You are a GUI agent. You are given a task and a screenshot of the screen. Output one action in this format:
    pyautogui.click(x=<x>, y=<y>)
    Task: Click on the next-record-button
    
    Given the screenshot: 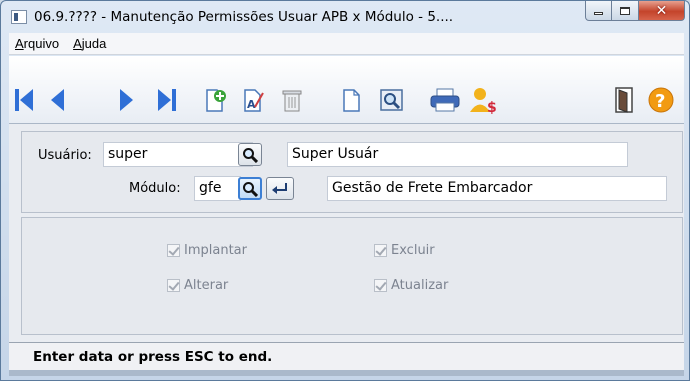 What is the action you would take?
    pyautogui.click(x=126, y=100)
    